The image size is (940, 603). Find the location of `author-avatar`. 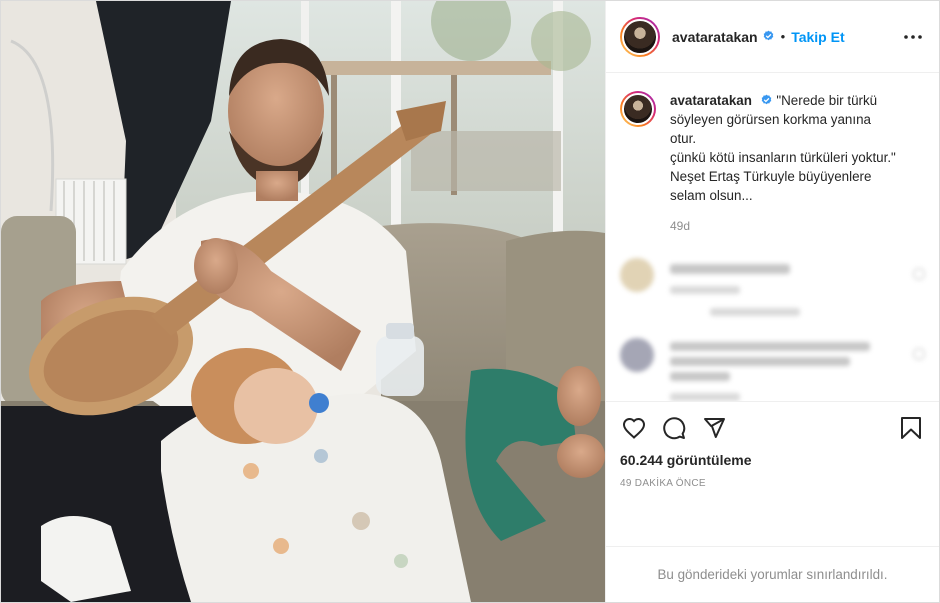

author-avatar is located at coordinates (640, 36).